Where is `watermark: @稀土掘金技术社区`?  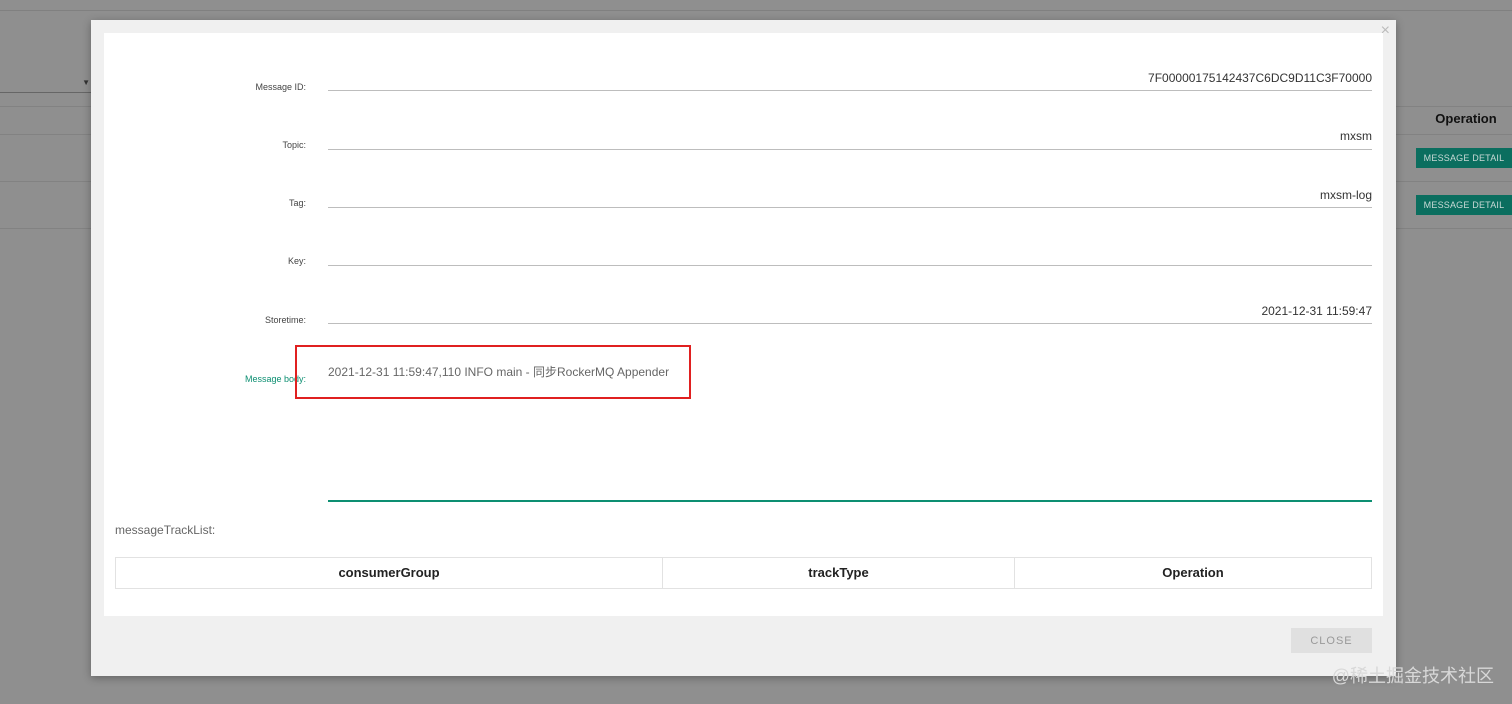
watermark: @稀土掘金技术社区 is located at coordinates (1412, 676).